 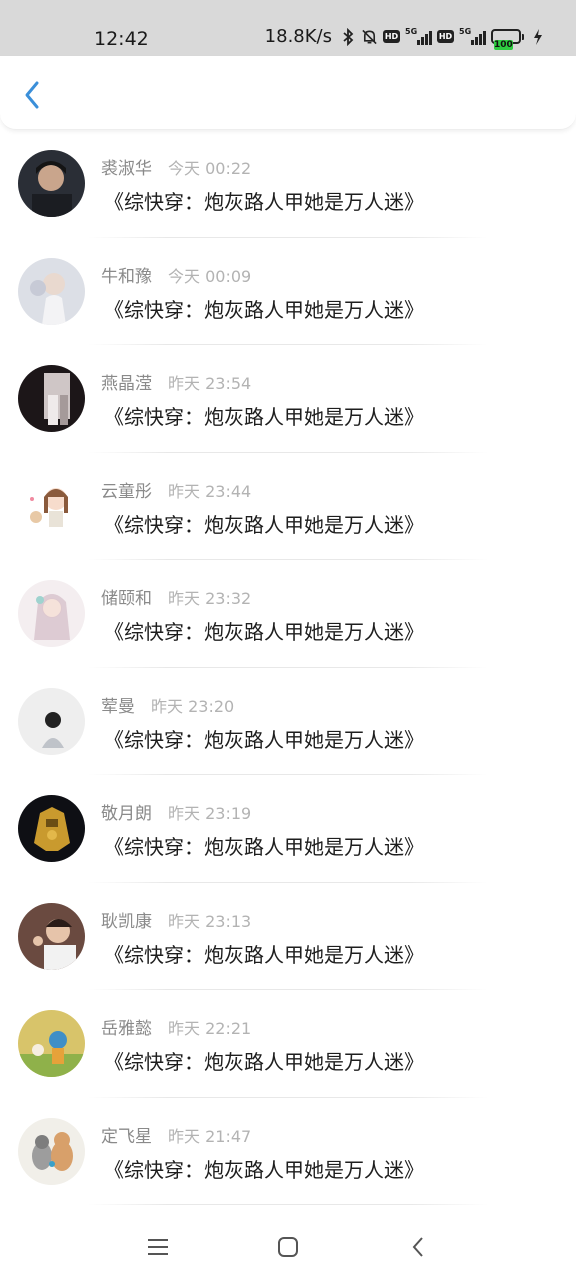 I want to click on bluetooth-icon, so click(x=347, y=37).